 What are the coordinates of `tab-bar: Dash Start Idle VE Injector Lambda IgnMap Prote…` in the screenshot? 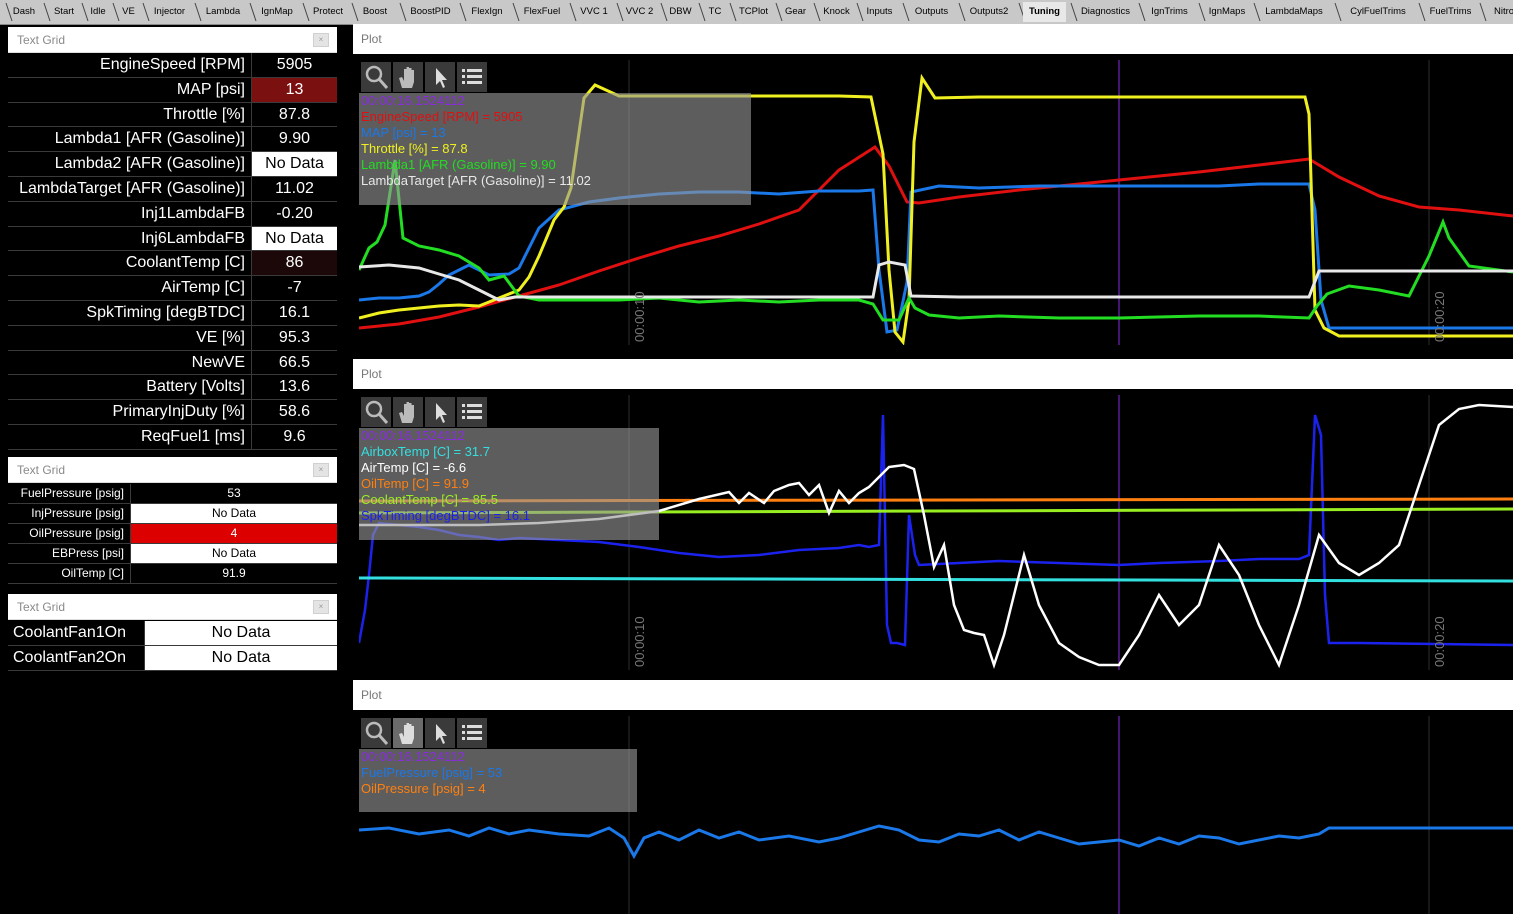 It's located at (756, 12).